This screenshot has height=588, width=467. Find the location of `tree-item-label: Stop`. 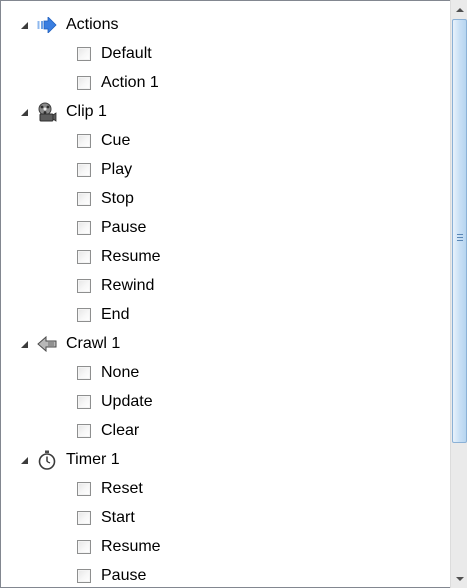

tree-item-label: Stop is located at coordinates (117, 198).